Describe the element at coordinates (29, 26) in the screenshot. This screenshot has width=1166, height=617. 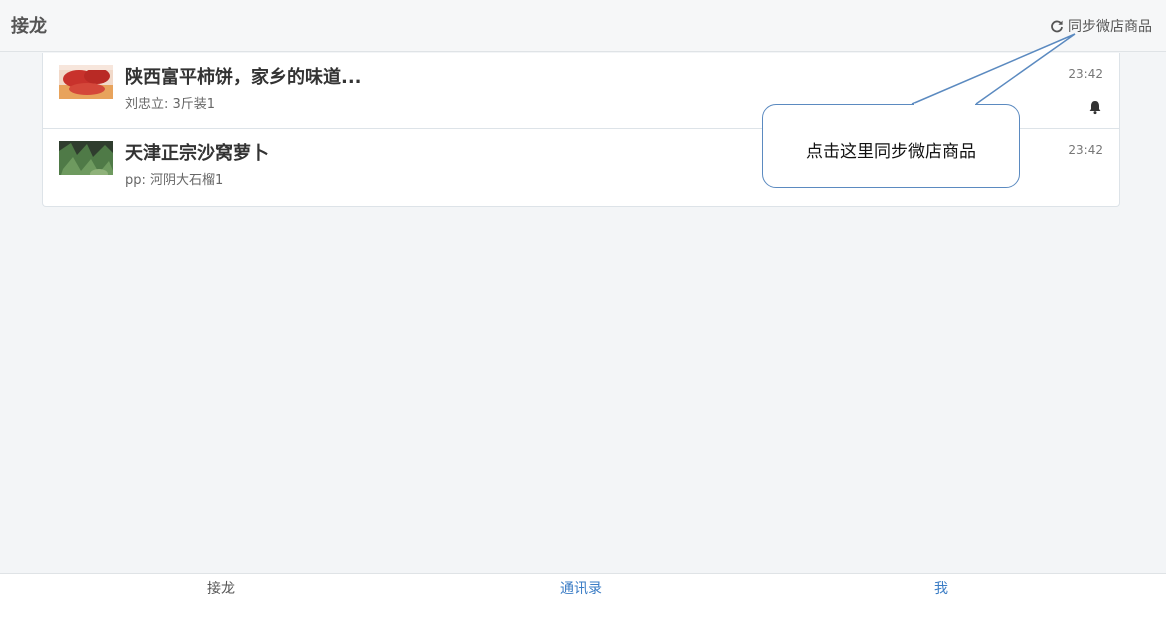
I see `page-title: 接龙` at that location.